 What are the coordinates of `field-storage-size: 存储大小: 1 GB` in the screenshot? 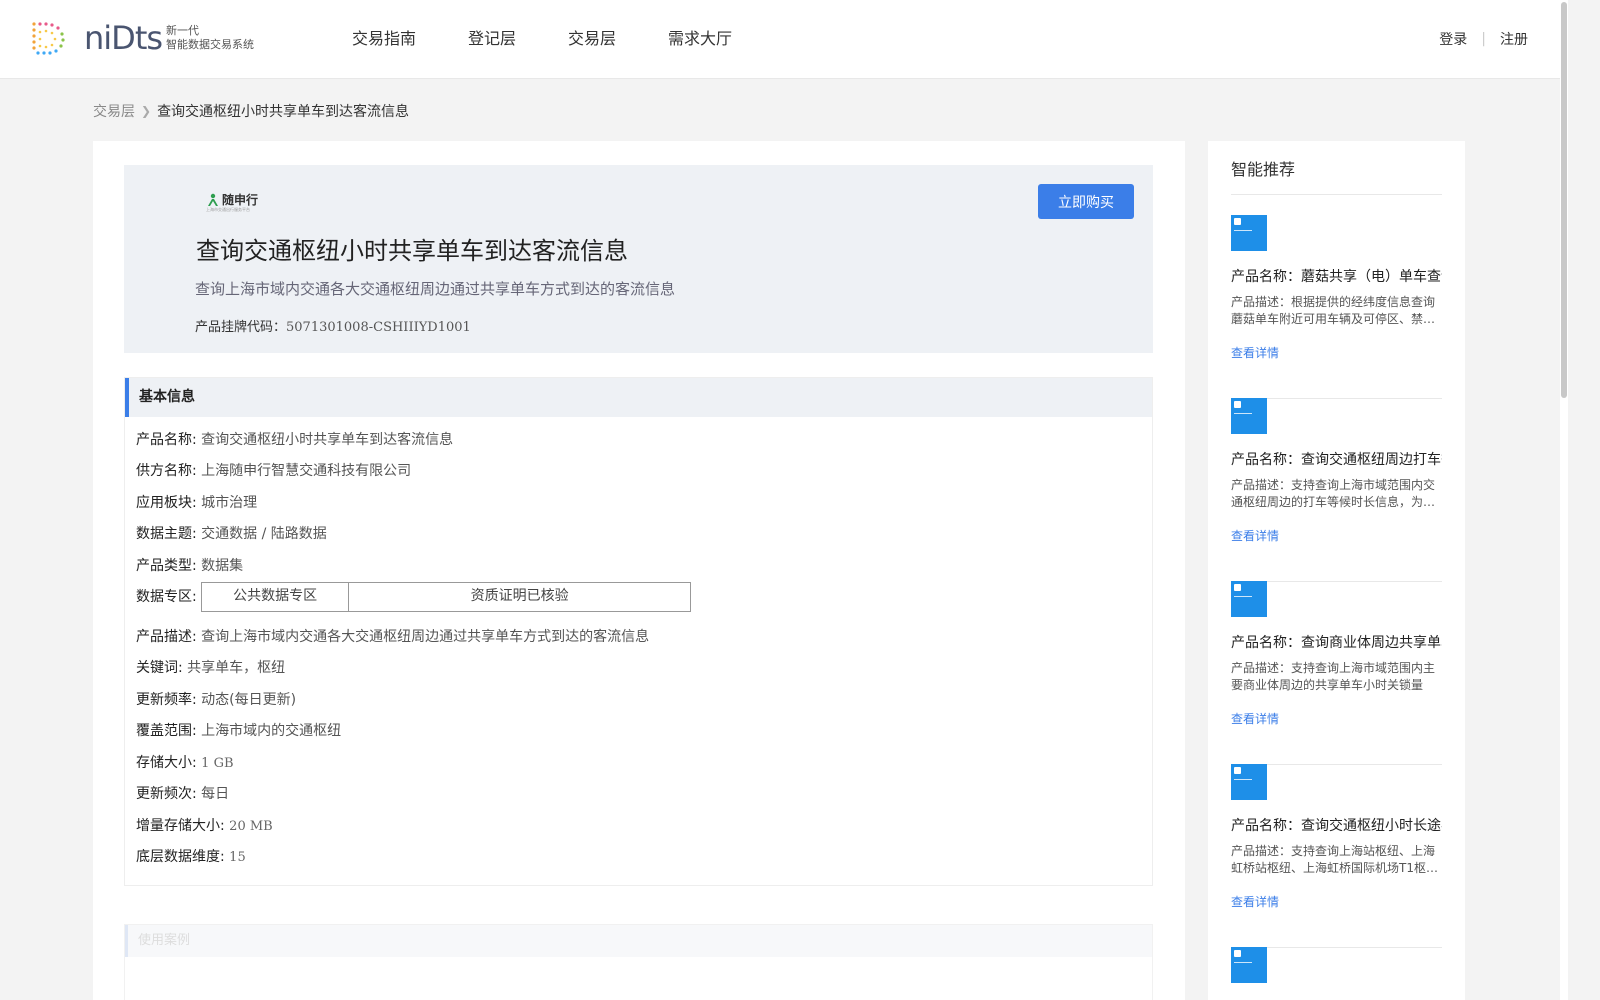 It's located at (185, 762).